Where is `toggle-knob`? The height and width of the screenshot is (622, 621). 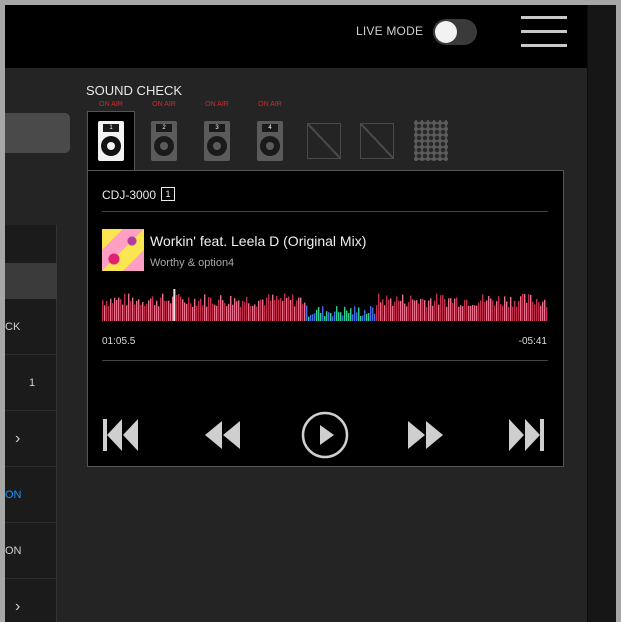 toggle-knob is located at coordinates (446, 32).